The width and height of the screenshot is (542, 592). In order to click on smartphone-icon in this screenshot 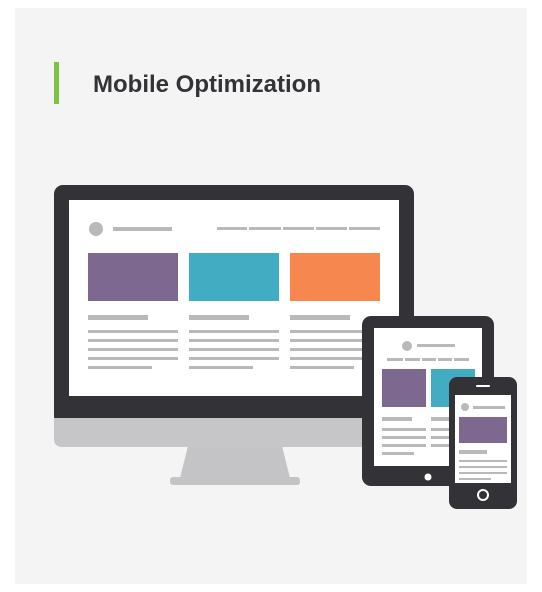, I will do `click(483, 443)`.